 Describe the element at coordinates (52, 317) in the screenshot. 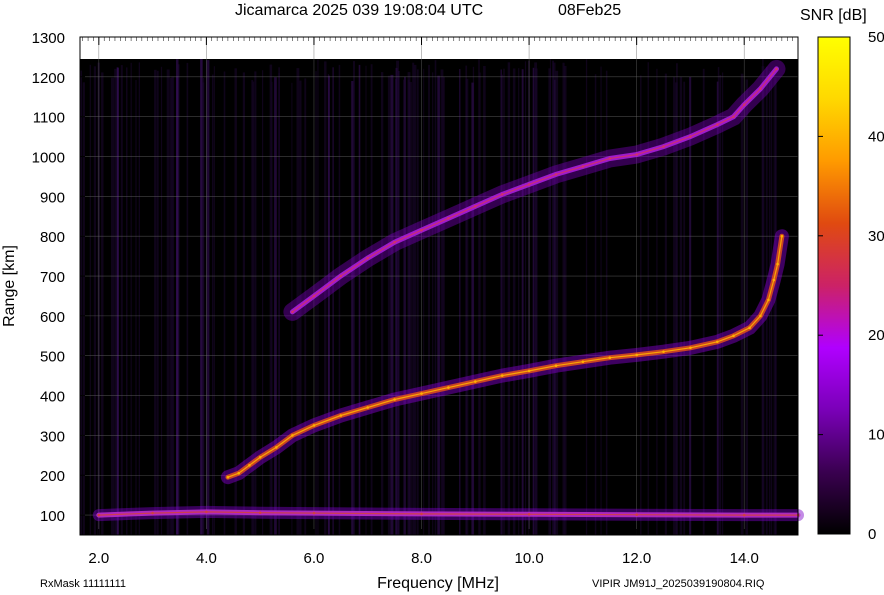

I see `y-tick-label: 600` at that location.